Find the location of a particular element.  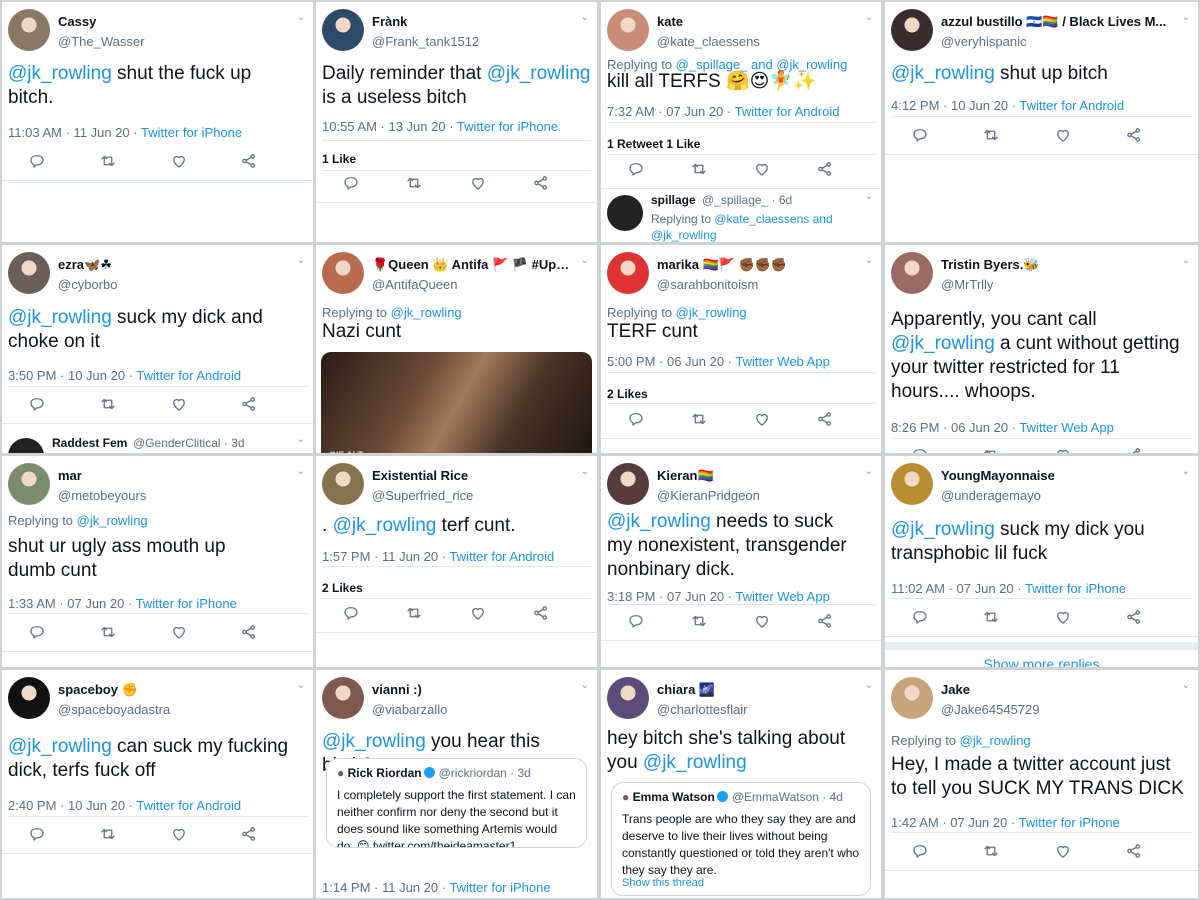

user-handle: @metobeyours is located at coordinates (102, 495).